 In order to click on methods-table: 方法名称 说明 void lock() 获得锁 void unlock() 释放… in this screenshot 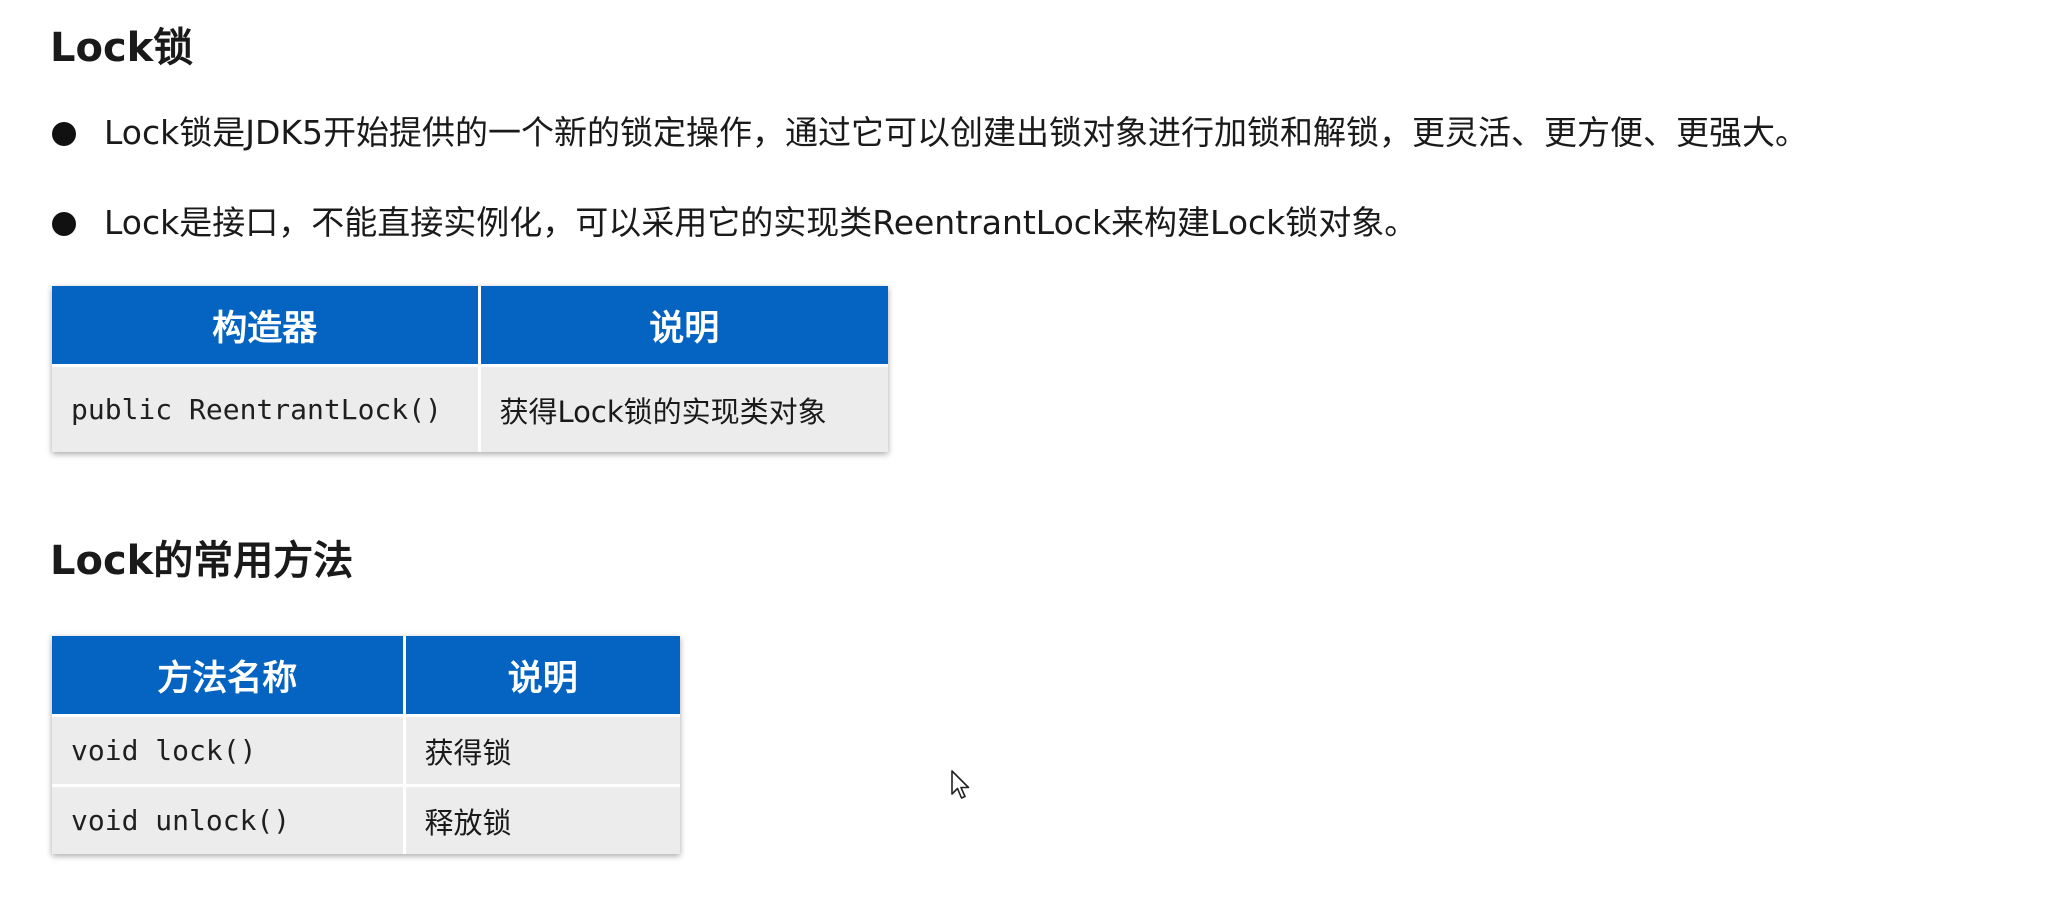, I will do `click(366, 745)`.